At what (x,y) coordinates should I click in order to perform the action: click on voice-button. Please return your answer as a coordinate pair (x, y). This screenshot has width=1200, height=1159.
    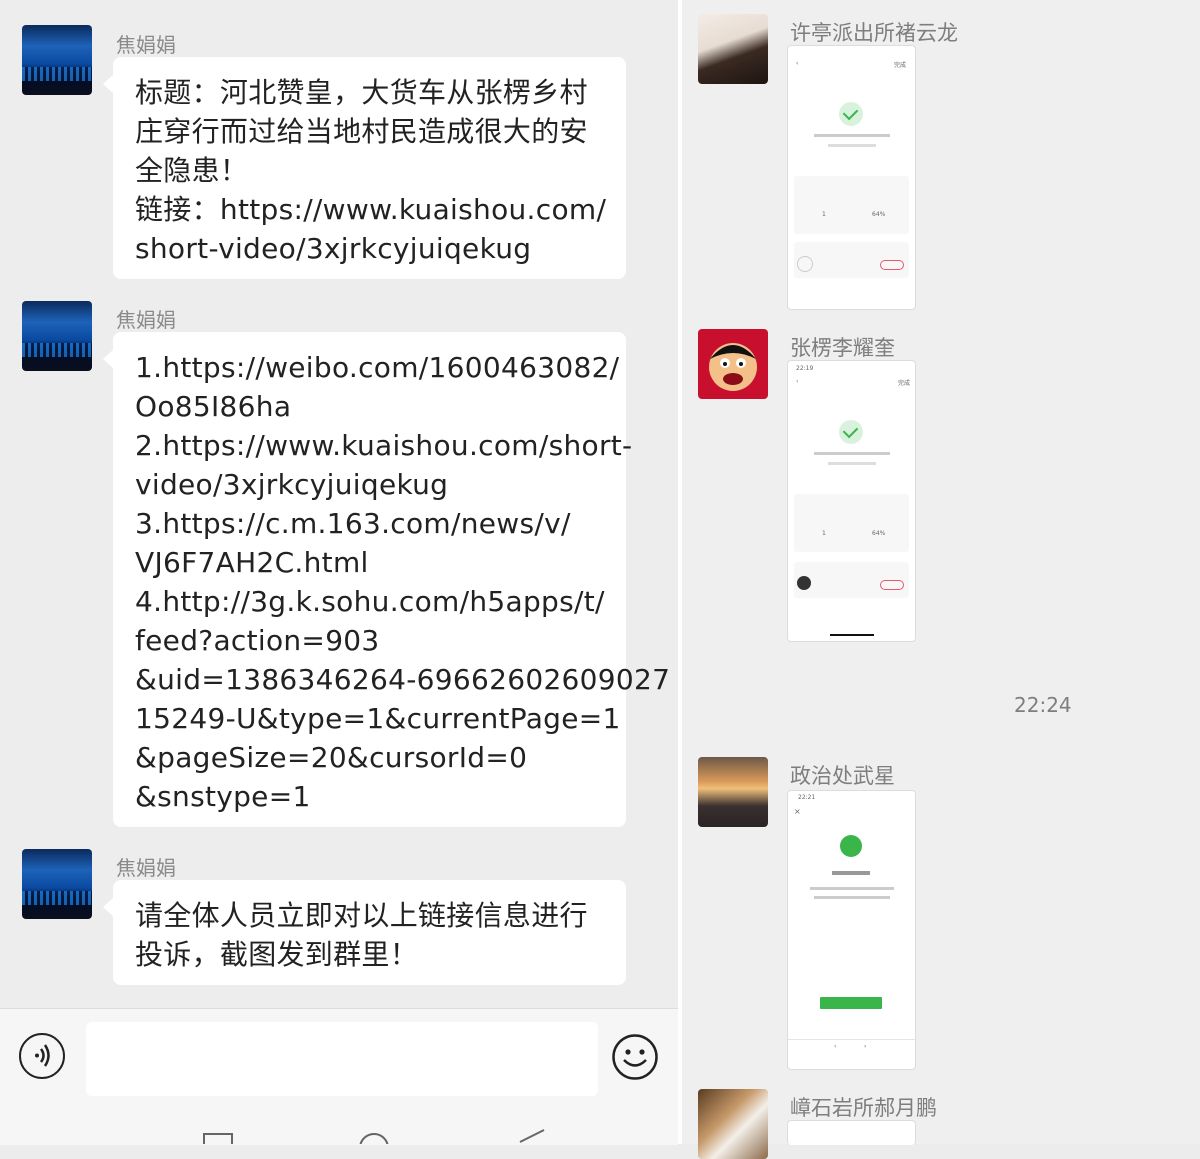
    Looking at the image, I should click on (42, 1056).